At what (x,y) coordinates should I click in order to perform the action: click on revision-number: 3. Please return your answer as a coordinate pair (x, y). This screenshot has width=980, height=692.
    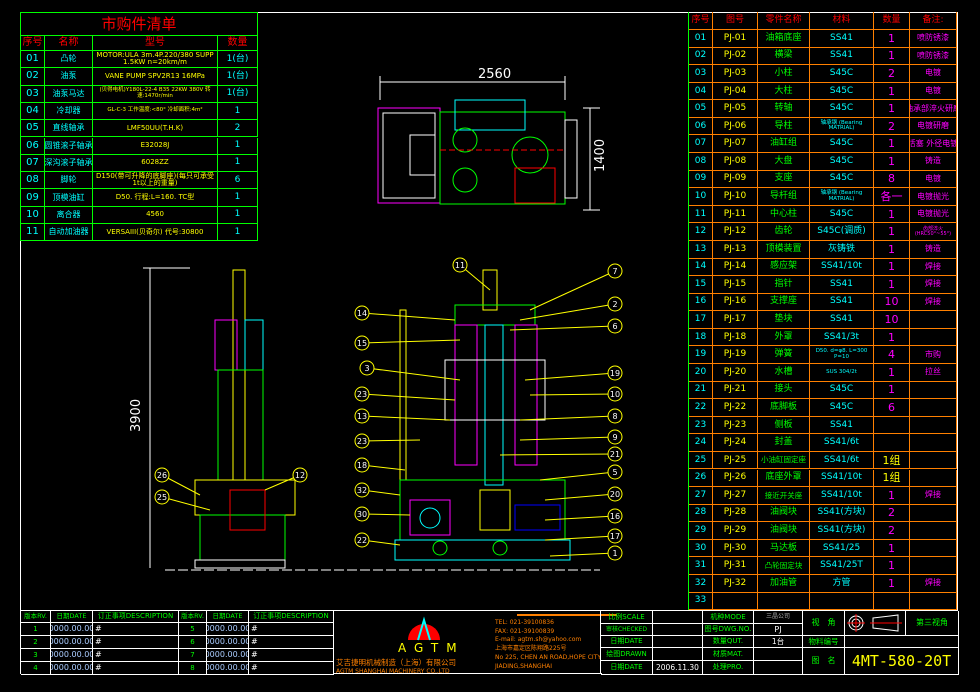
    Looking at the image, I should click on (36, 655).